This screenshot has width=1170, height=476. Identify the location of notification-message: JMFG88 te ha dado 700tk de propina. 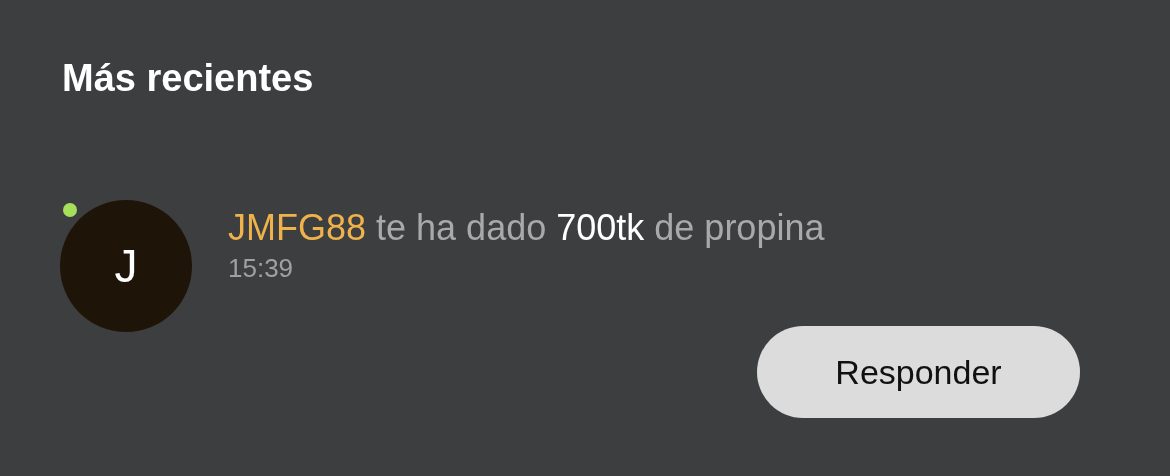
(526, 228).